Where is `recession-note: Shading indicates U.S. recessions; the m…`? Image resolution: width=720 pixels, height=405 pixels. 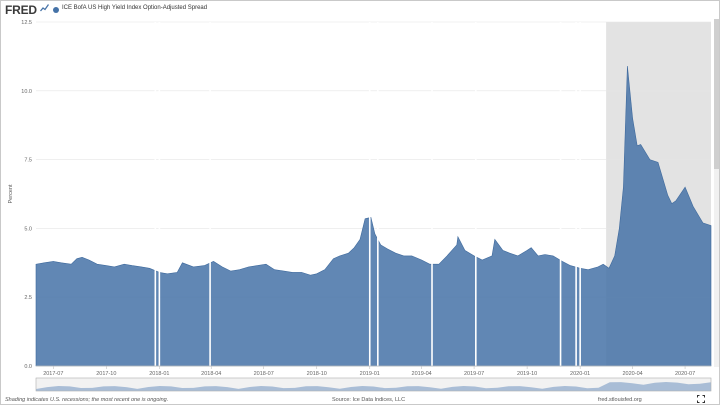
recession-note: Shading indicates U.S. recessions; the m… is located at coordinates (87, 400).